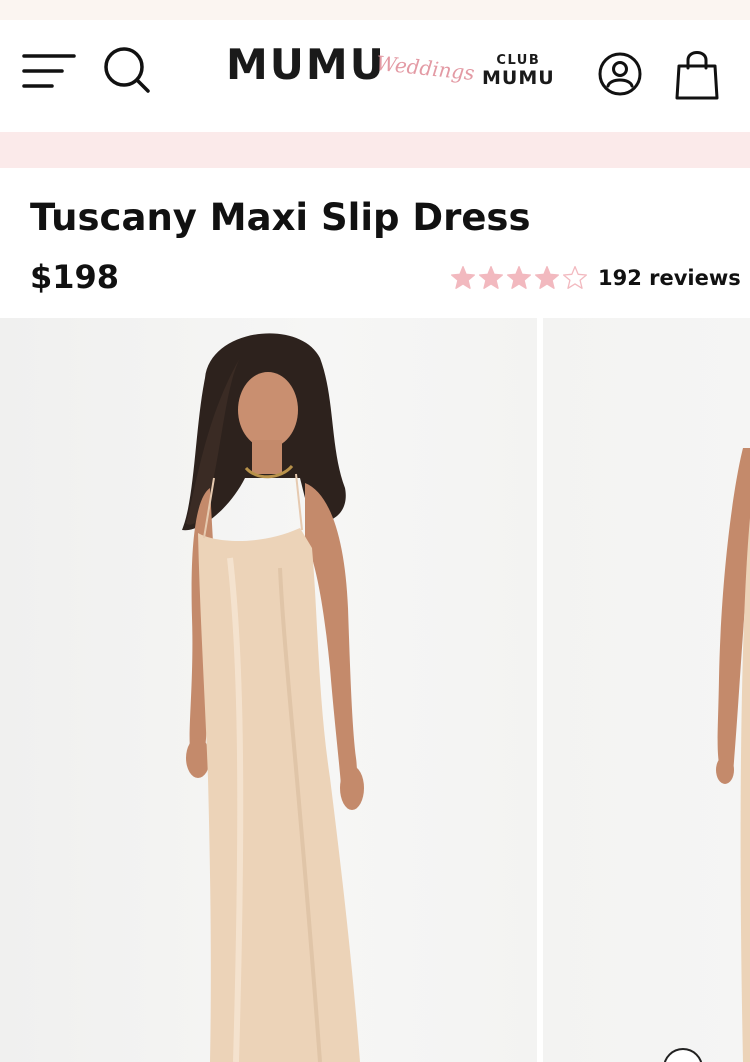 The height and width of the screenshot is (1062, 750). Describe the element at coordinates (733, 755) in the screenshot. I see `model-in-dress-photo-partial` at that location.